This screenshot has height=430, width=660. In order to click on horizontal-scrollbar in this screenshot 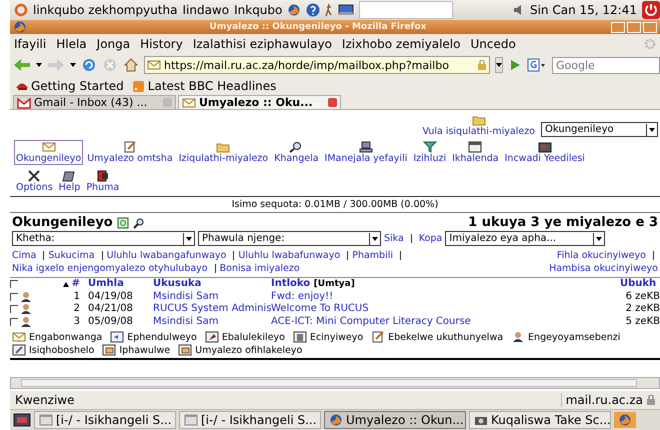, I will do `click(335, 383)`.